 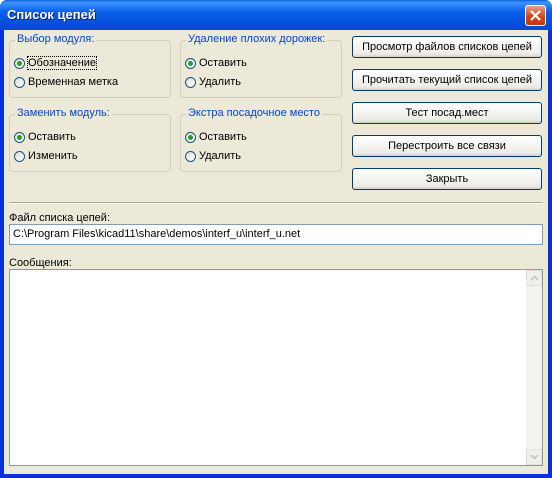 I want to click on scroll-up-button, so click(x=534, y=278).